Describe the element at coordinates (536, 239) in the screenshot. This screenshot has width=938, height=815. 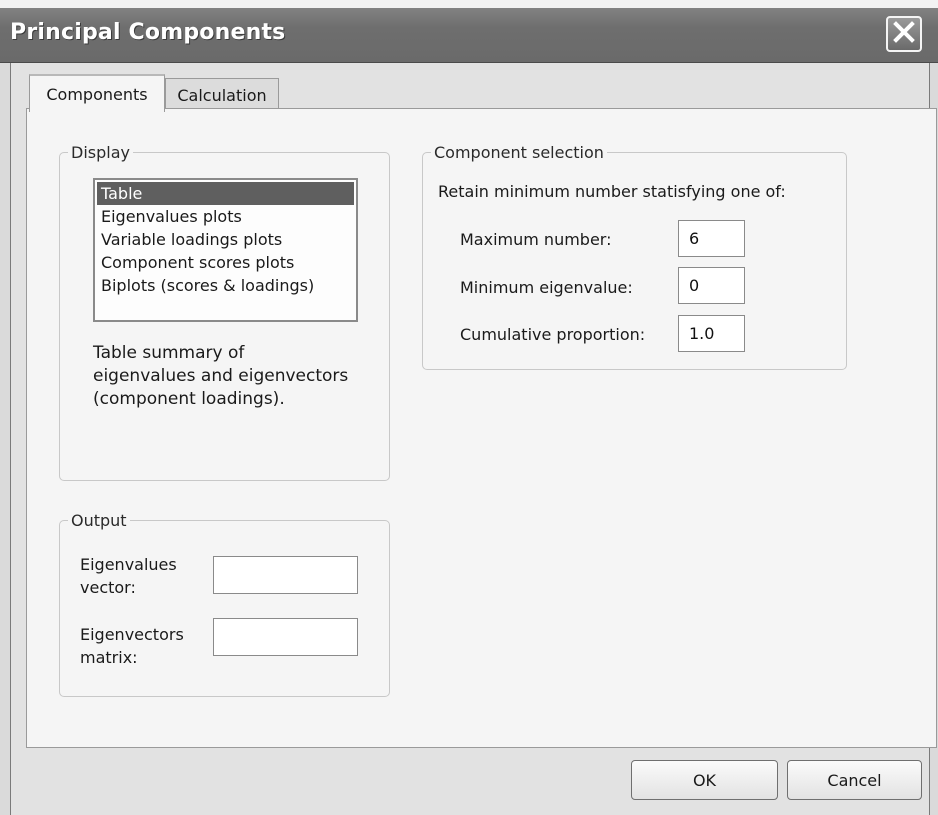
I see `maximum-number-label: Maximum number:` at that location.